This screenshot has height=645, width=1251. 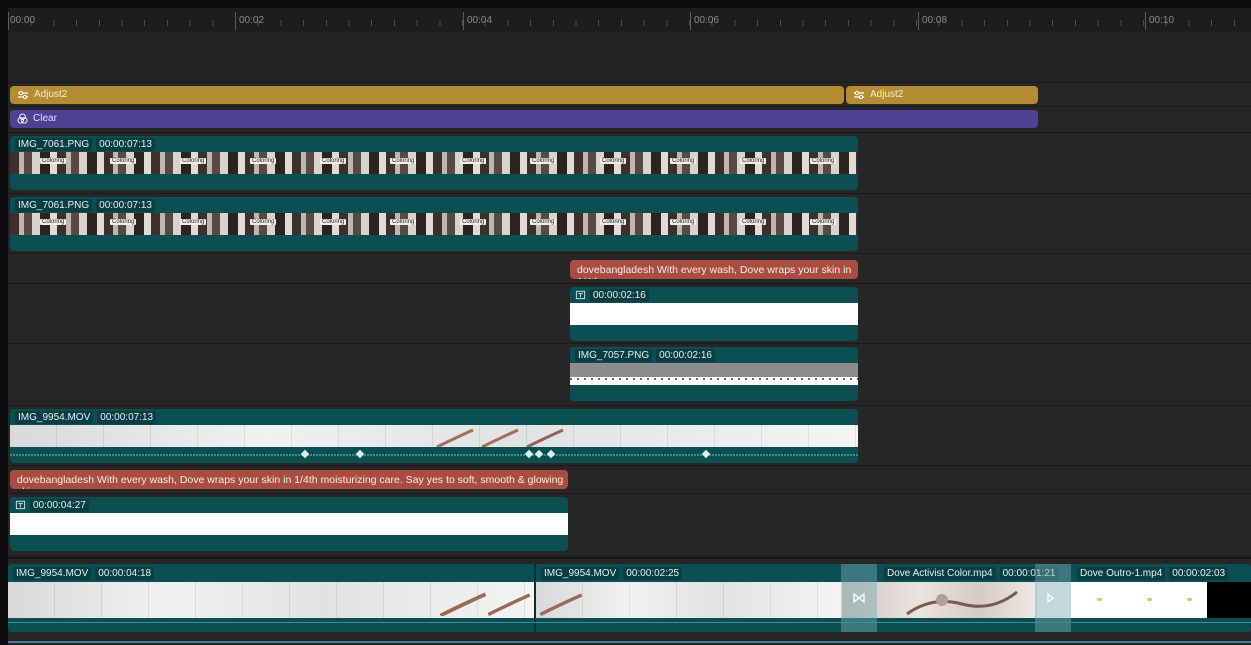 I want to click on clip-duration: 00:00:04:18, so click(x=125, y=573).